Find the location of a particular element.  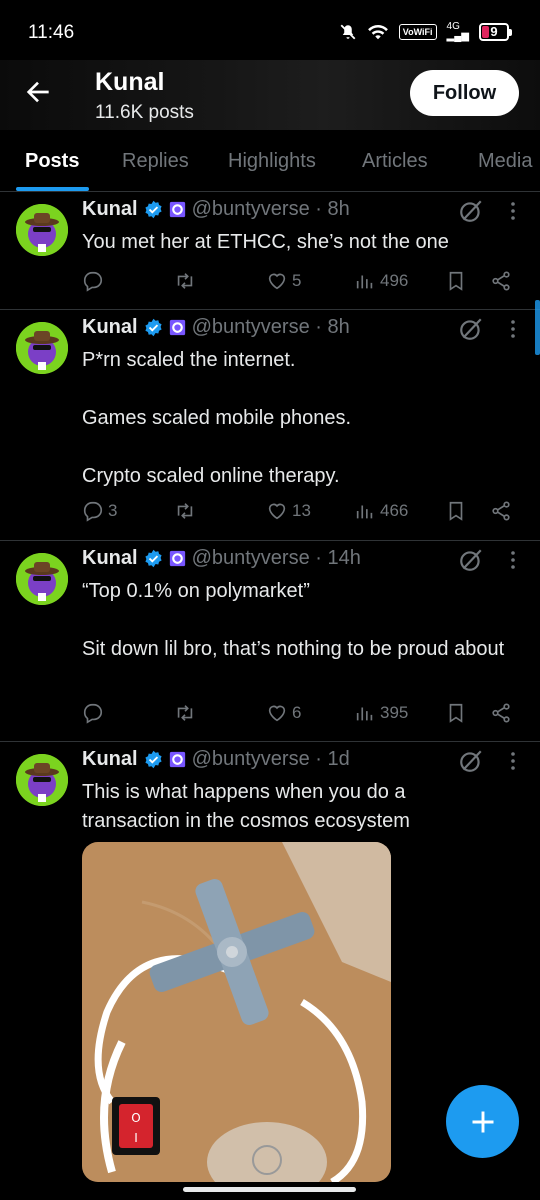

views-button: 395 is located at coordinates (381, 713).